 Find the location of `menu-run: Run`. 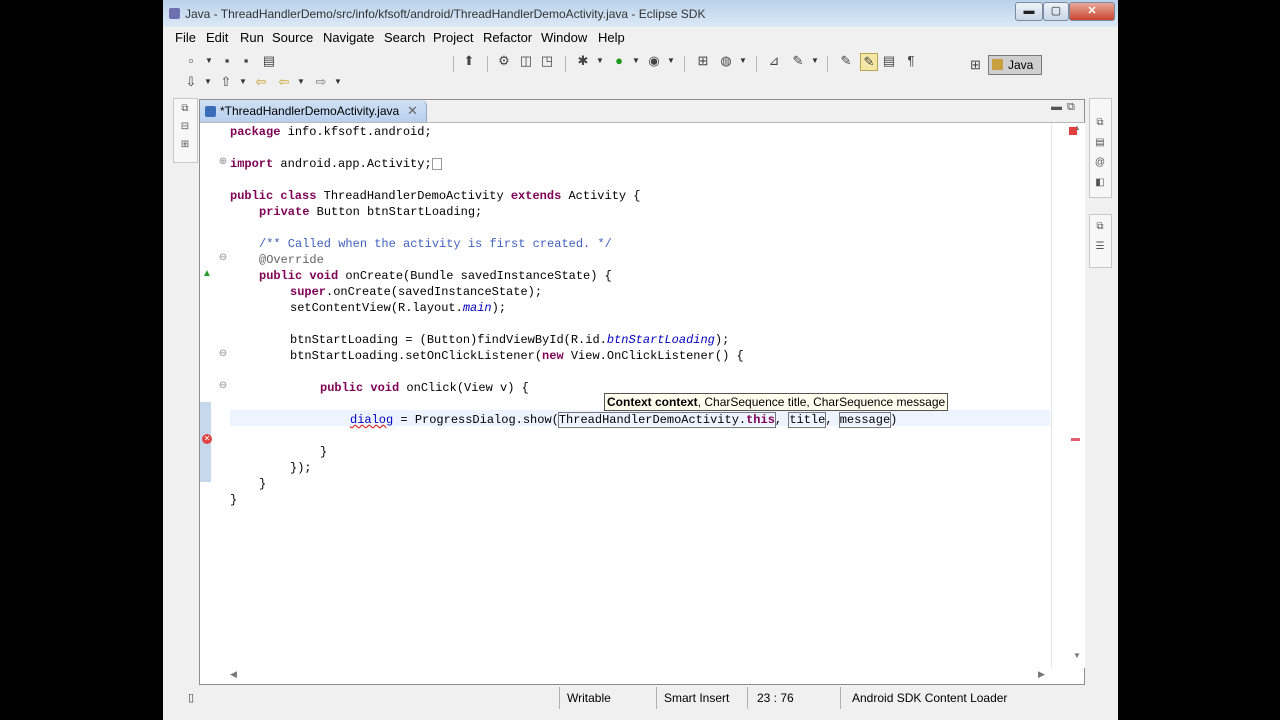

menu-run: Run is located at coordinates (252, 37).